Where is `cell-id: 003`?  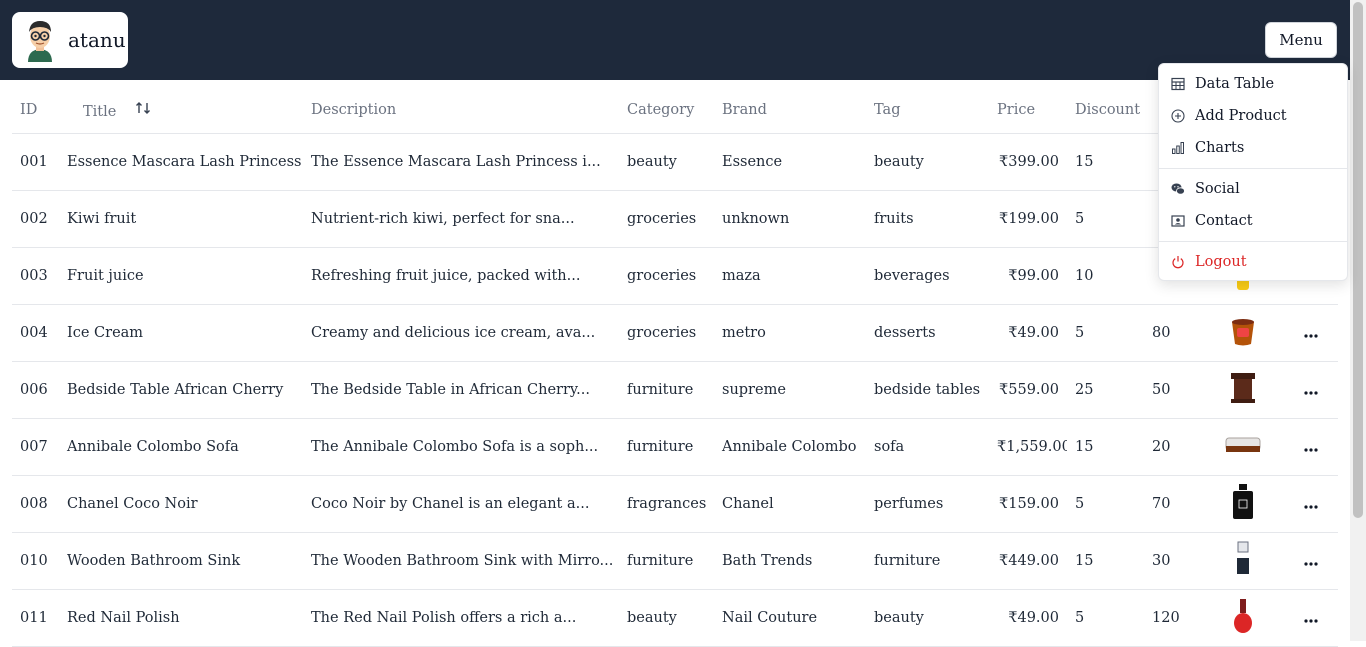 cell-id: 003 is located at coordinates (35, 276).